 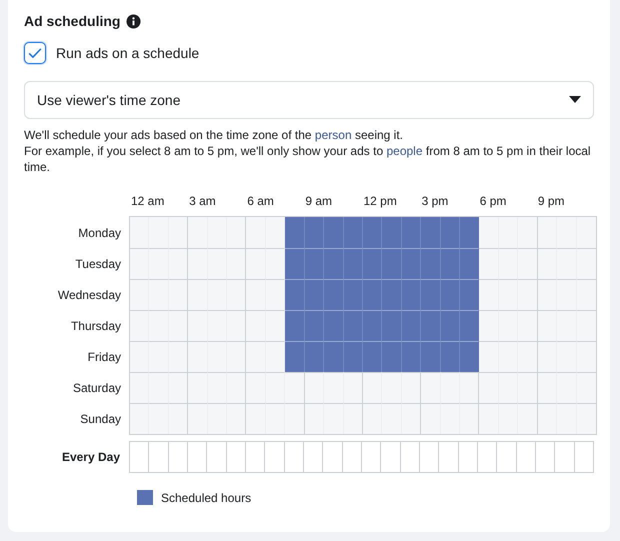 I want to click on day-label: Thursday, so click(x=95, y=325).